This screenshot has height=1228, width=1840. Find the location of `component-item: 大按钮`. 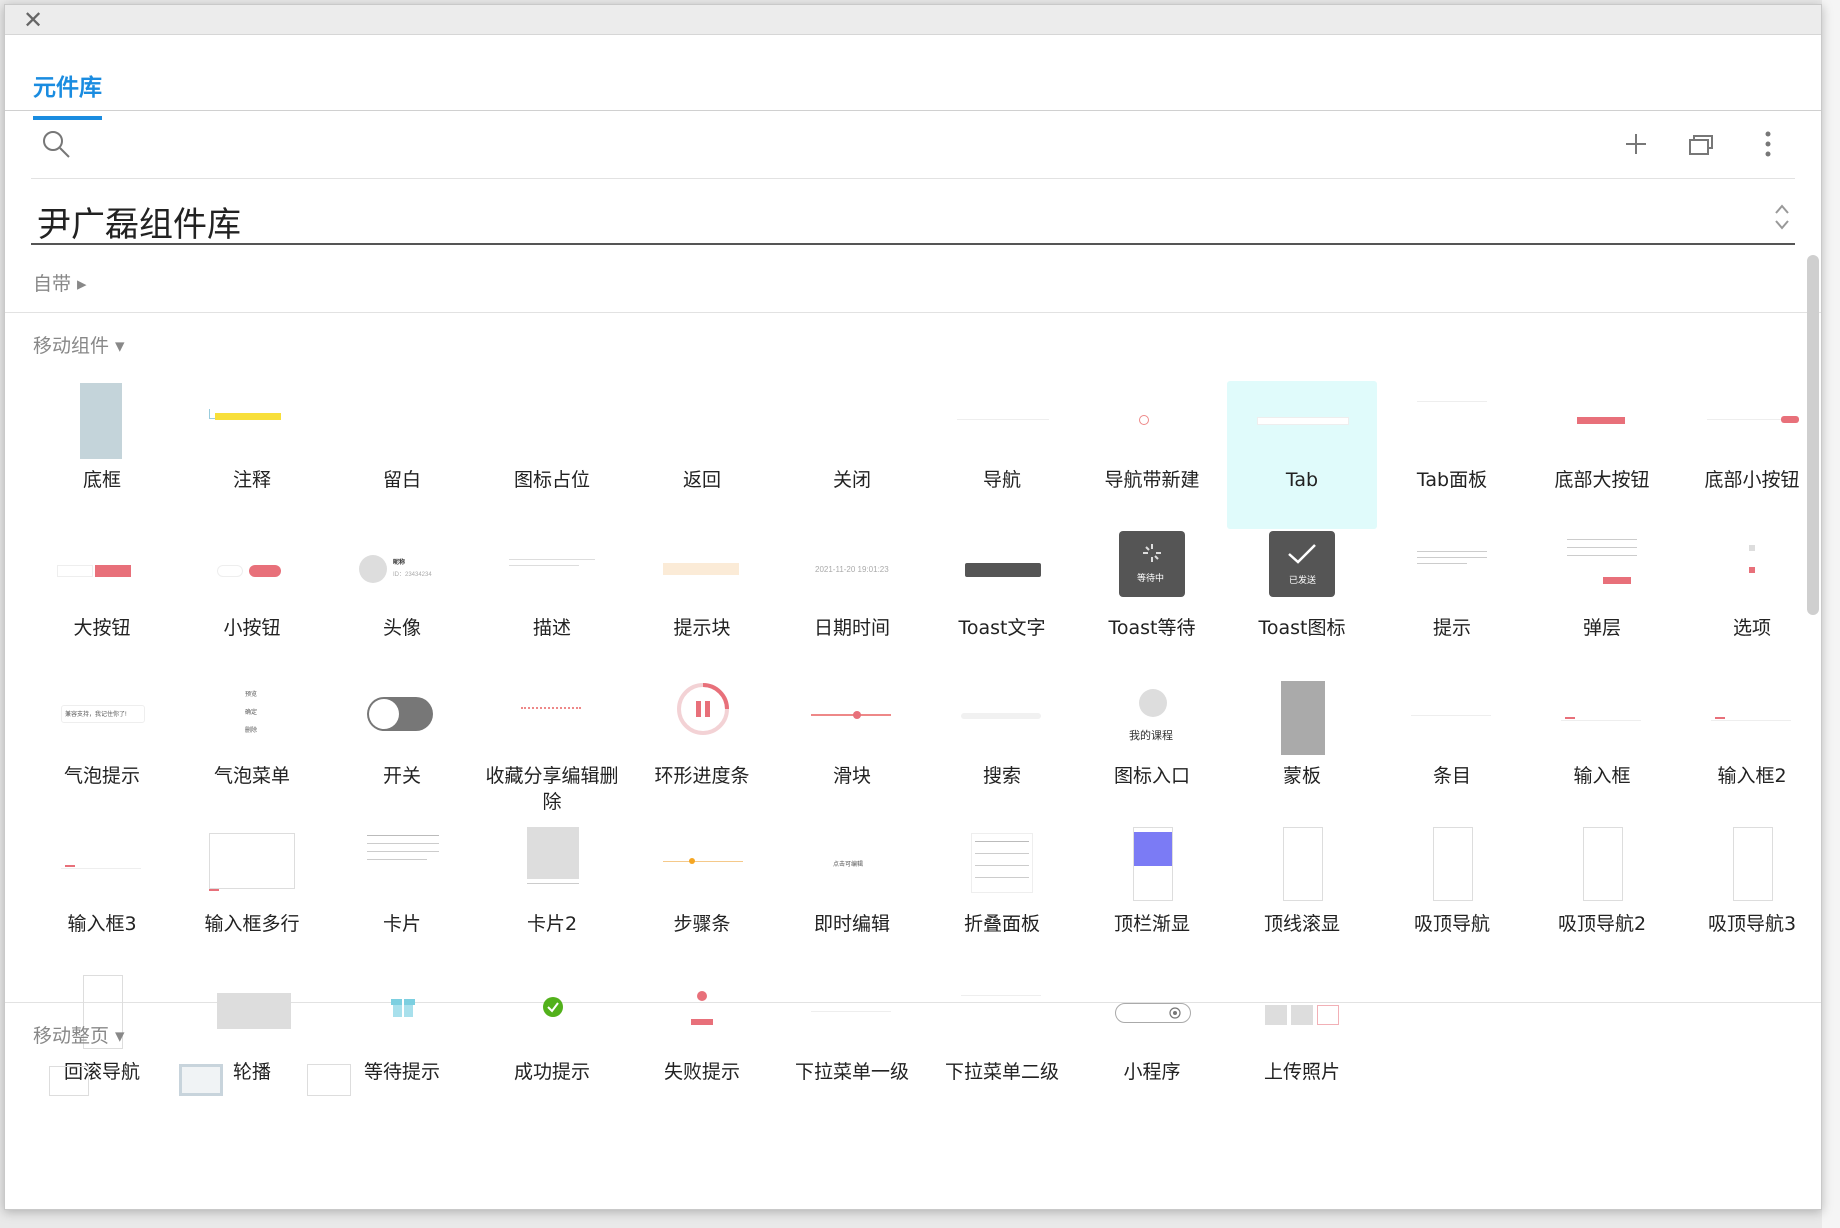

component-item: 大按钮 is located at coordinates (102, 603).